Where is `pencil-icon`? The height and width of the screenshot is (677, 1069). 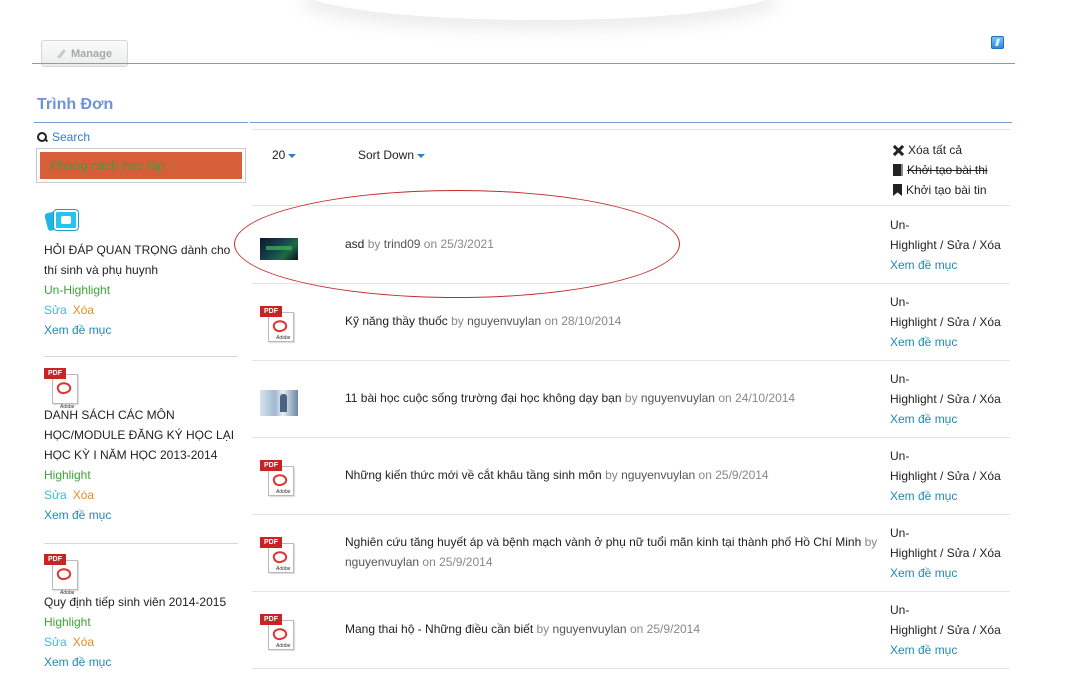 pencil-icon is located at coordinates (62, 54).